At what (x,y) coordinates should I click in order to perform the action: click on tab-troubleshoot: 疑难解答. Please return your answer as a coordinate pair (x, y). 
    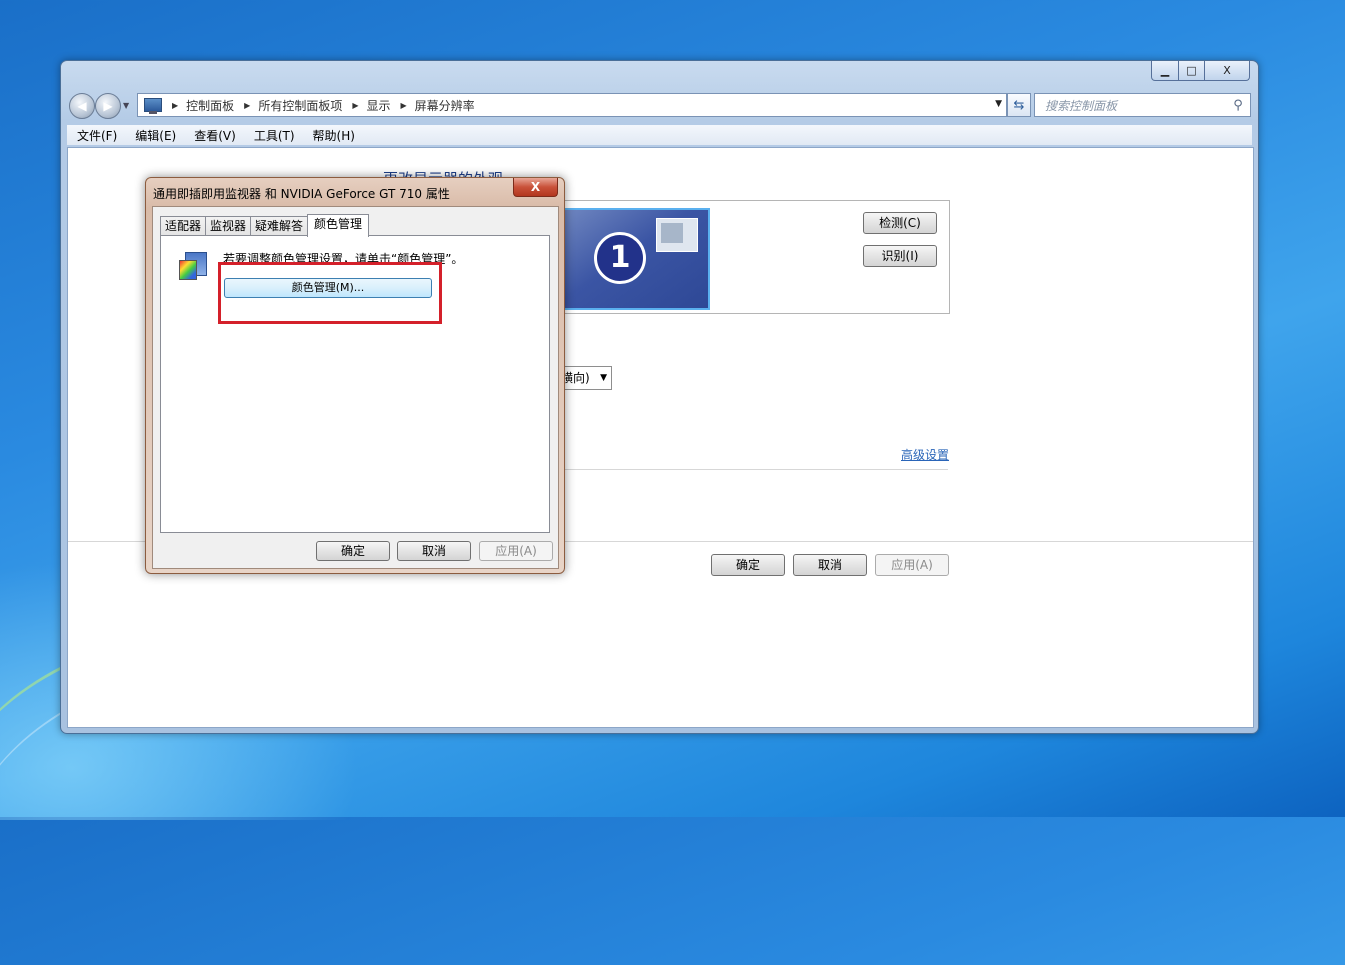
    Looking at the image, I should click on (279, 226).